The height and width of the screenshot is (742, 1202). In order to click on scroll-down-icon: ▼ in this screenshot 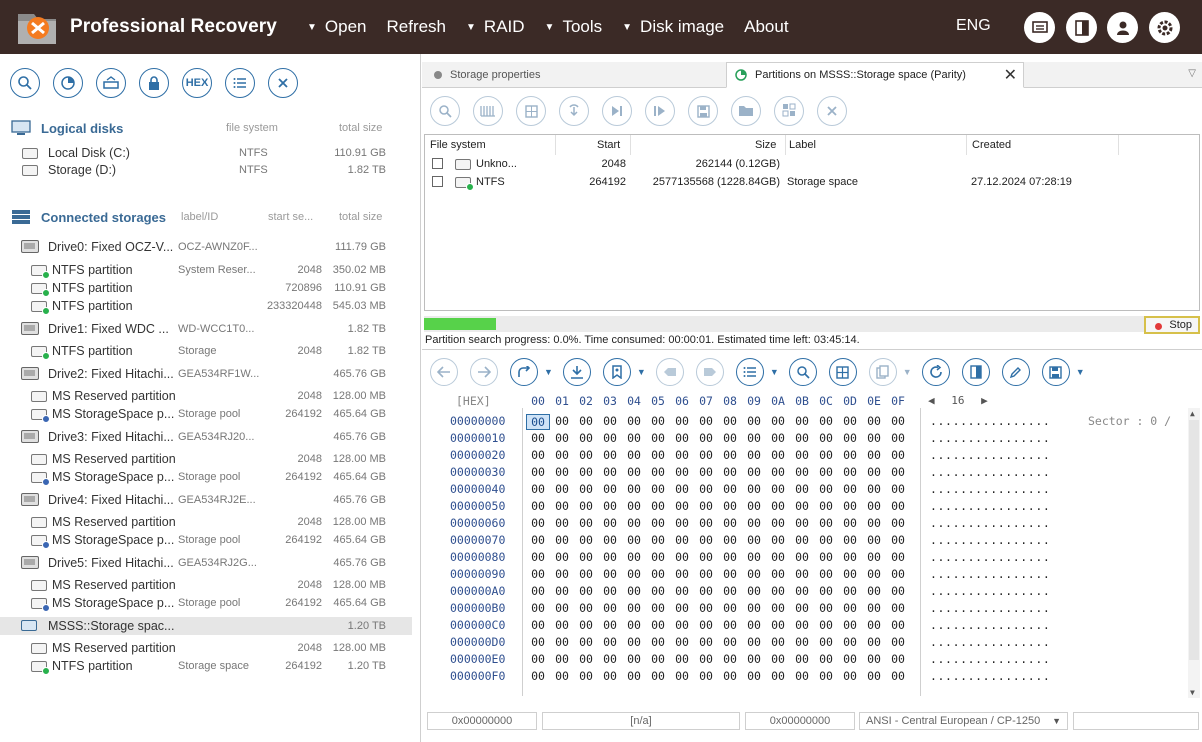, I will do `click(1192, 692)`.